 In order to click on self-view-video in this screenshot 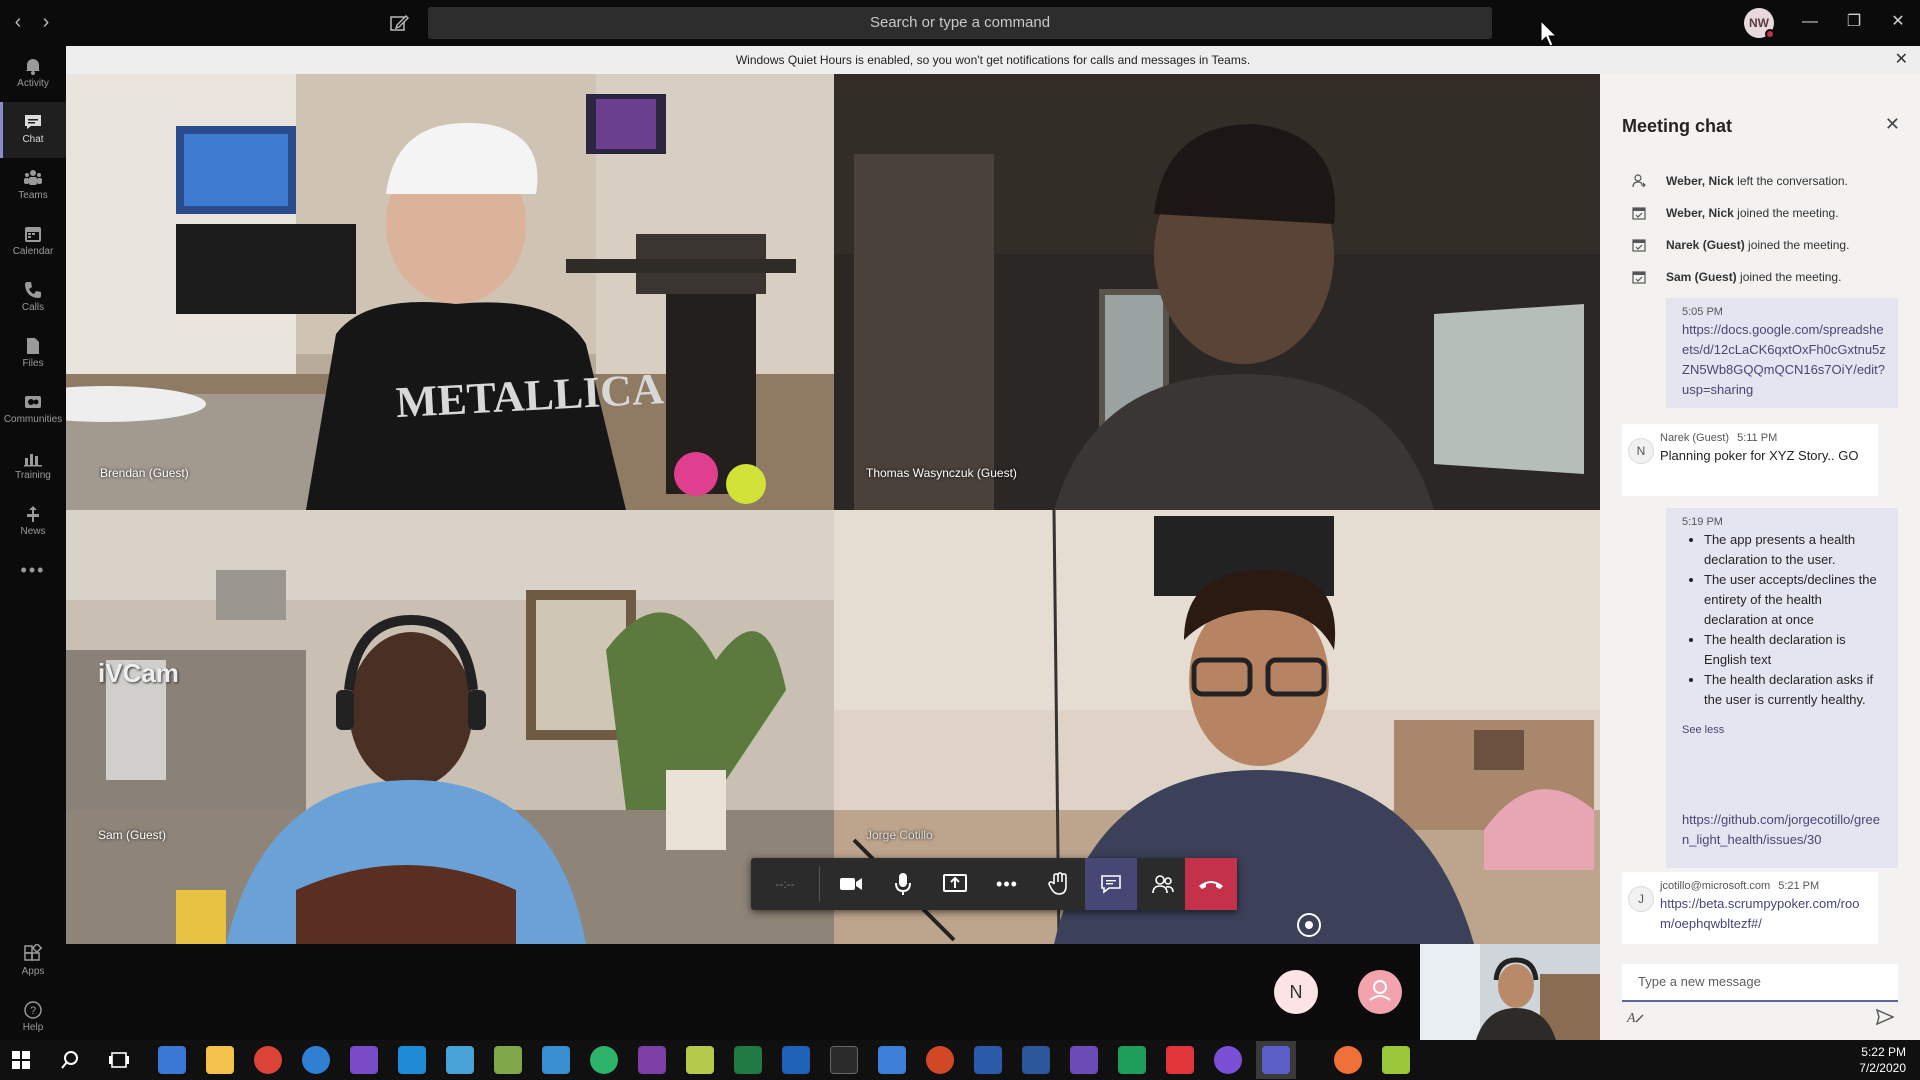, I will do `click(1510, 992)`.